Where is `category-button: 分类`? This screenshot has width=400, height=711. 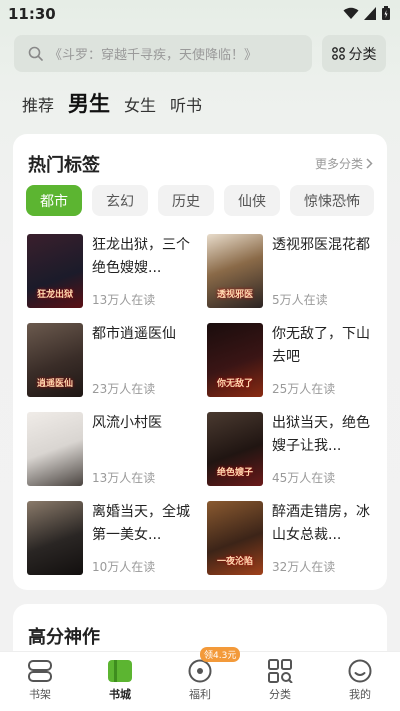
category-button: 分类 is located at coordinates (354, 53).